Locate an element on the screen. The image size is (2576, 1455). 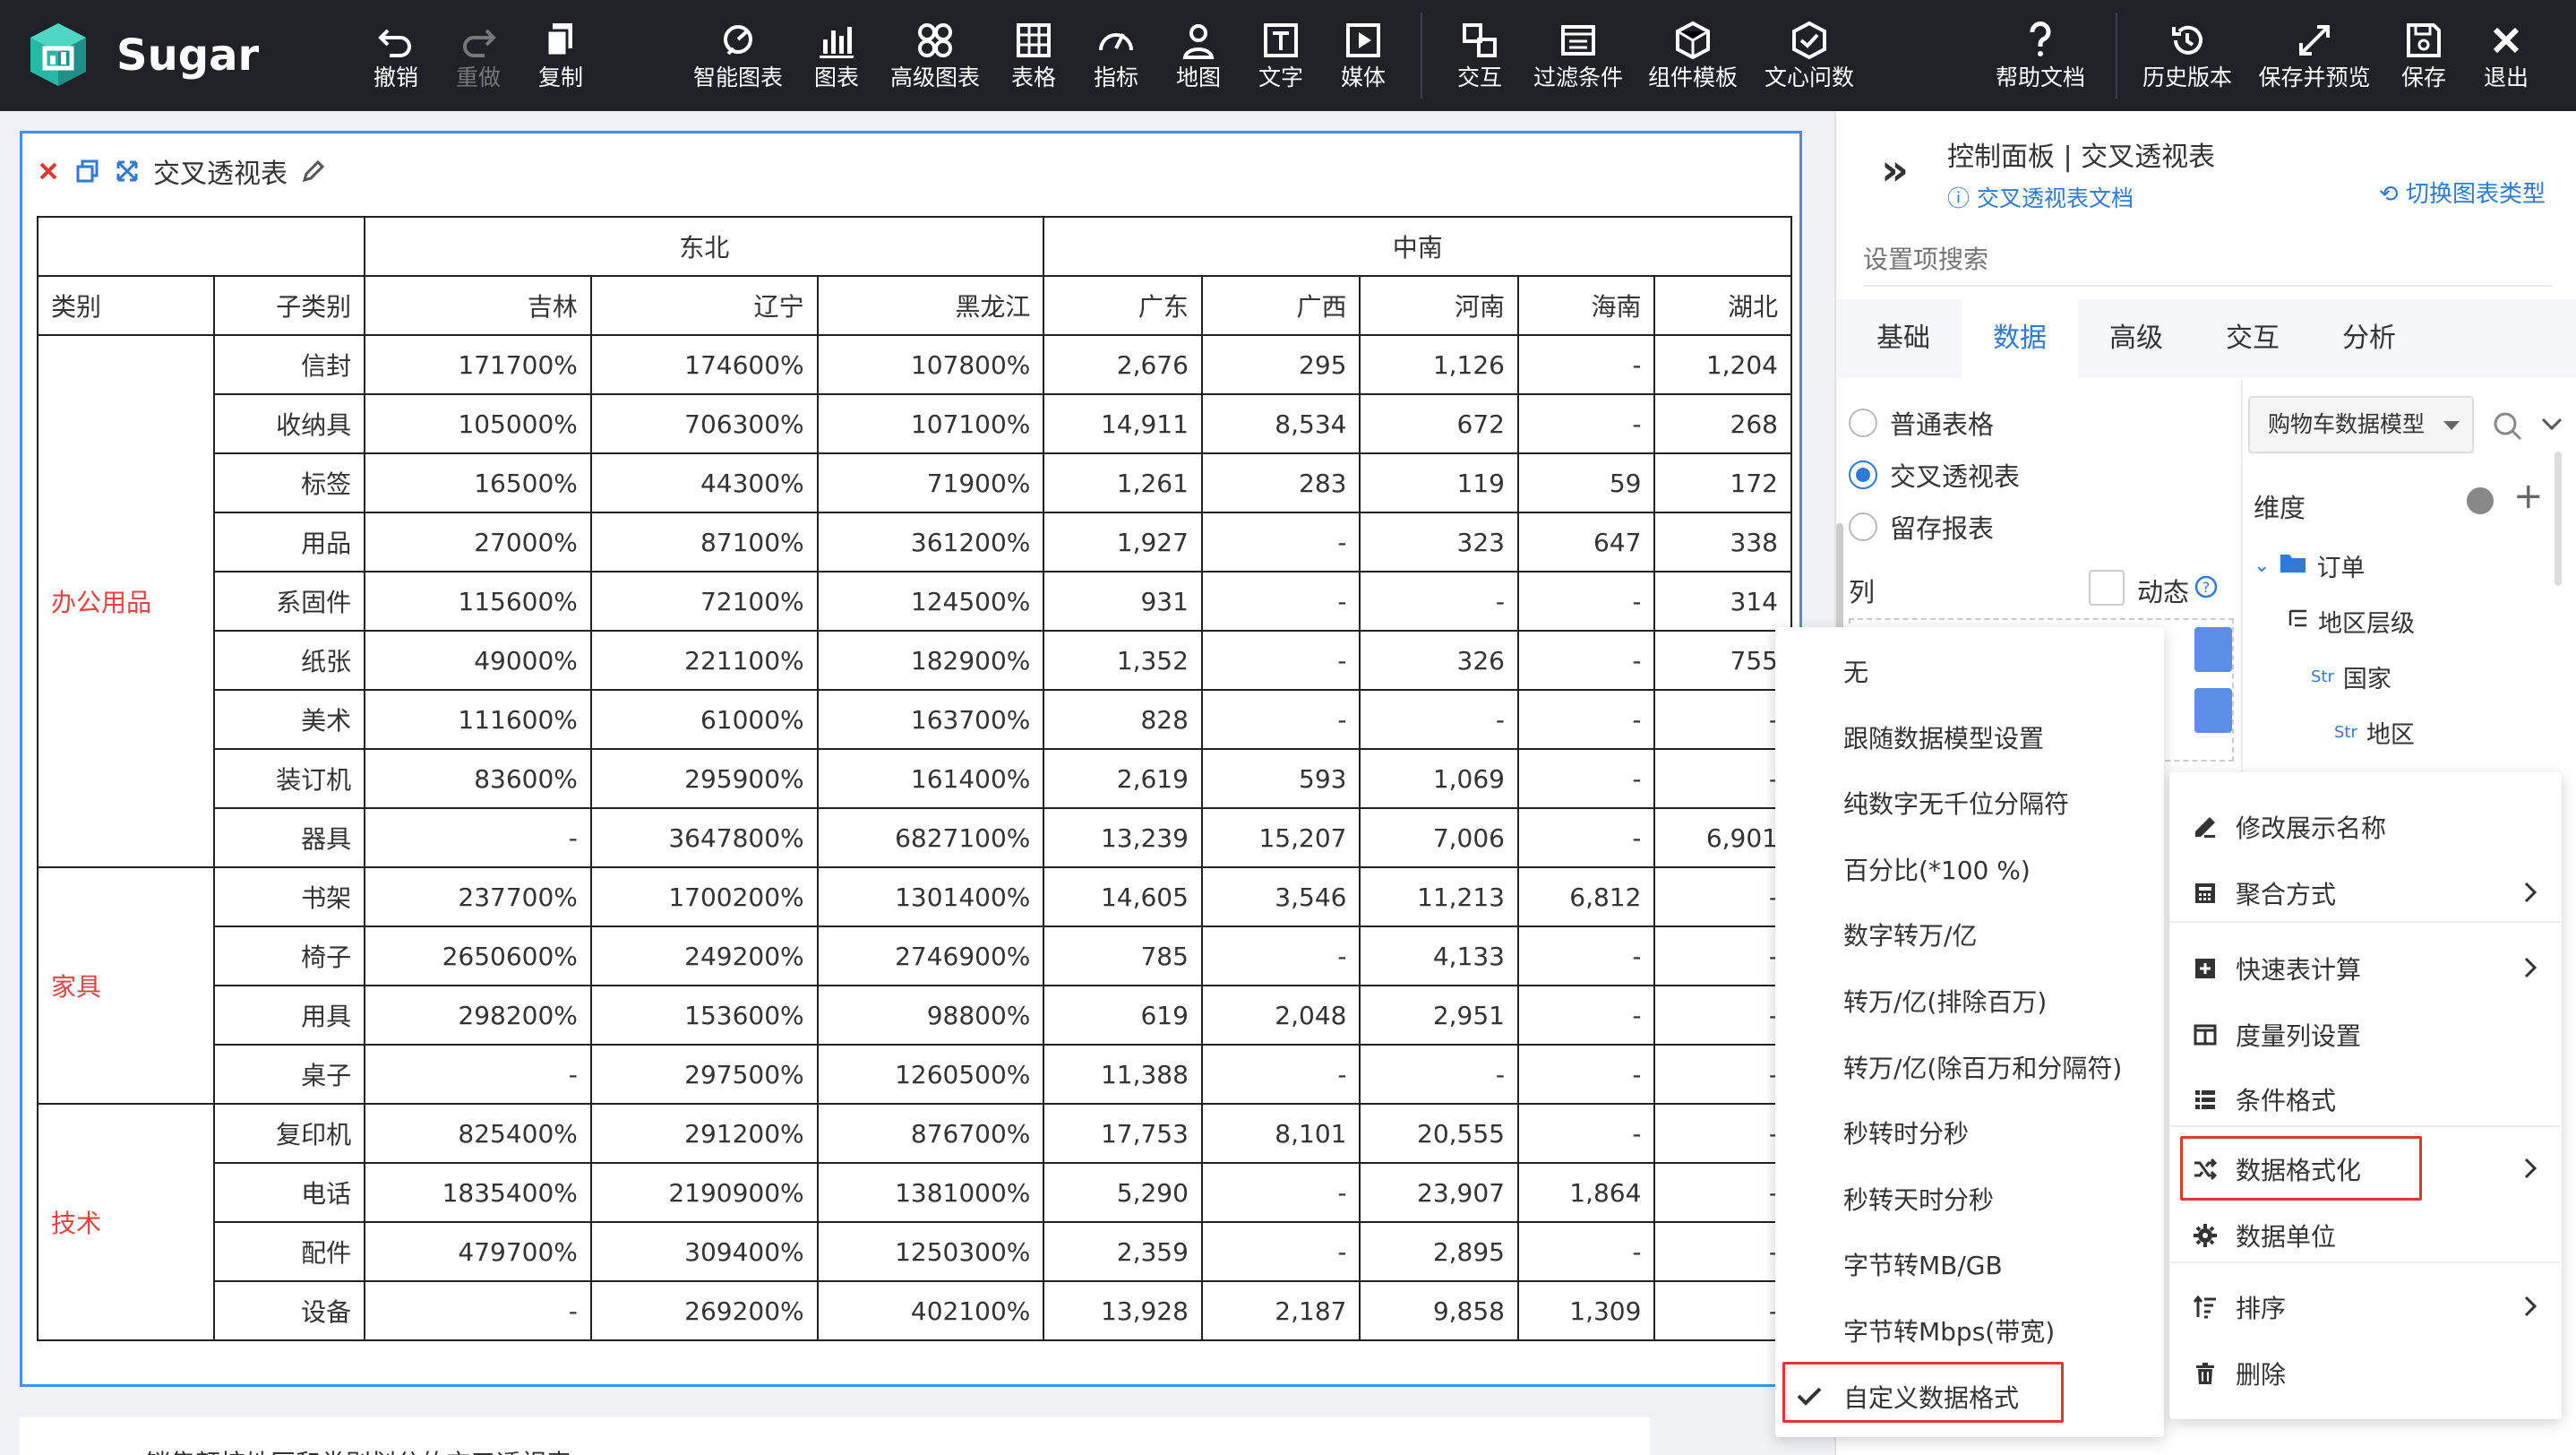
category-cell: 家具 is located at coordinates (126, 985).